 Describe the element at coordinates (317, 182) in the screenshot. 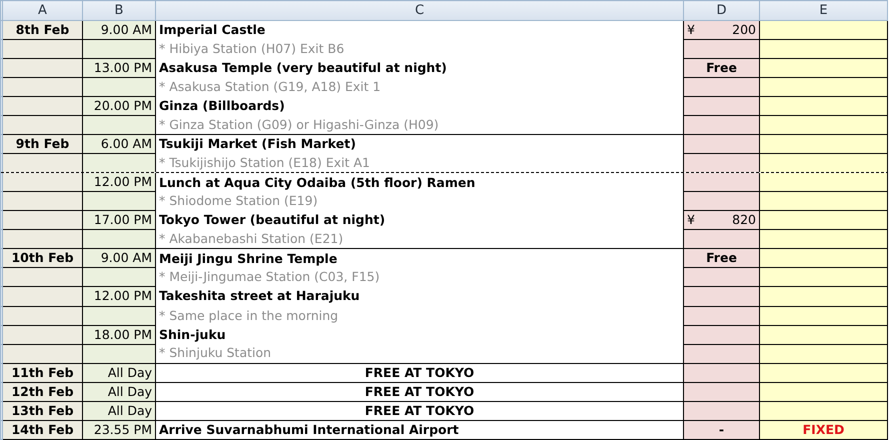

I see `activity-text: Lunch at Aqua City Odaiba (5th floor) Ramen` at that location.